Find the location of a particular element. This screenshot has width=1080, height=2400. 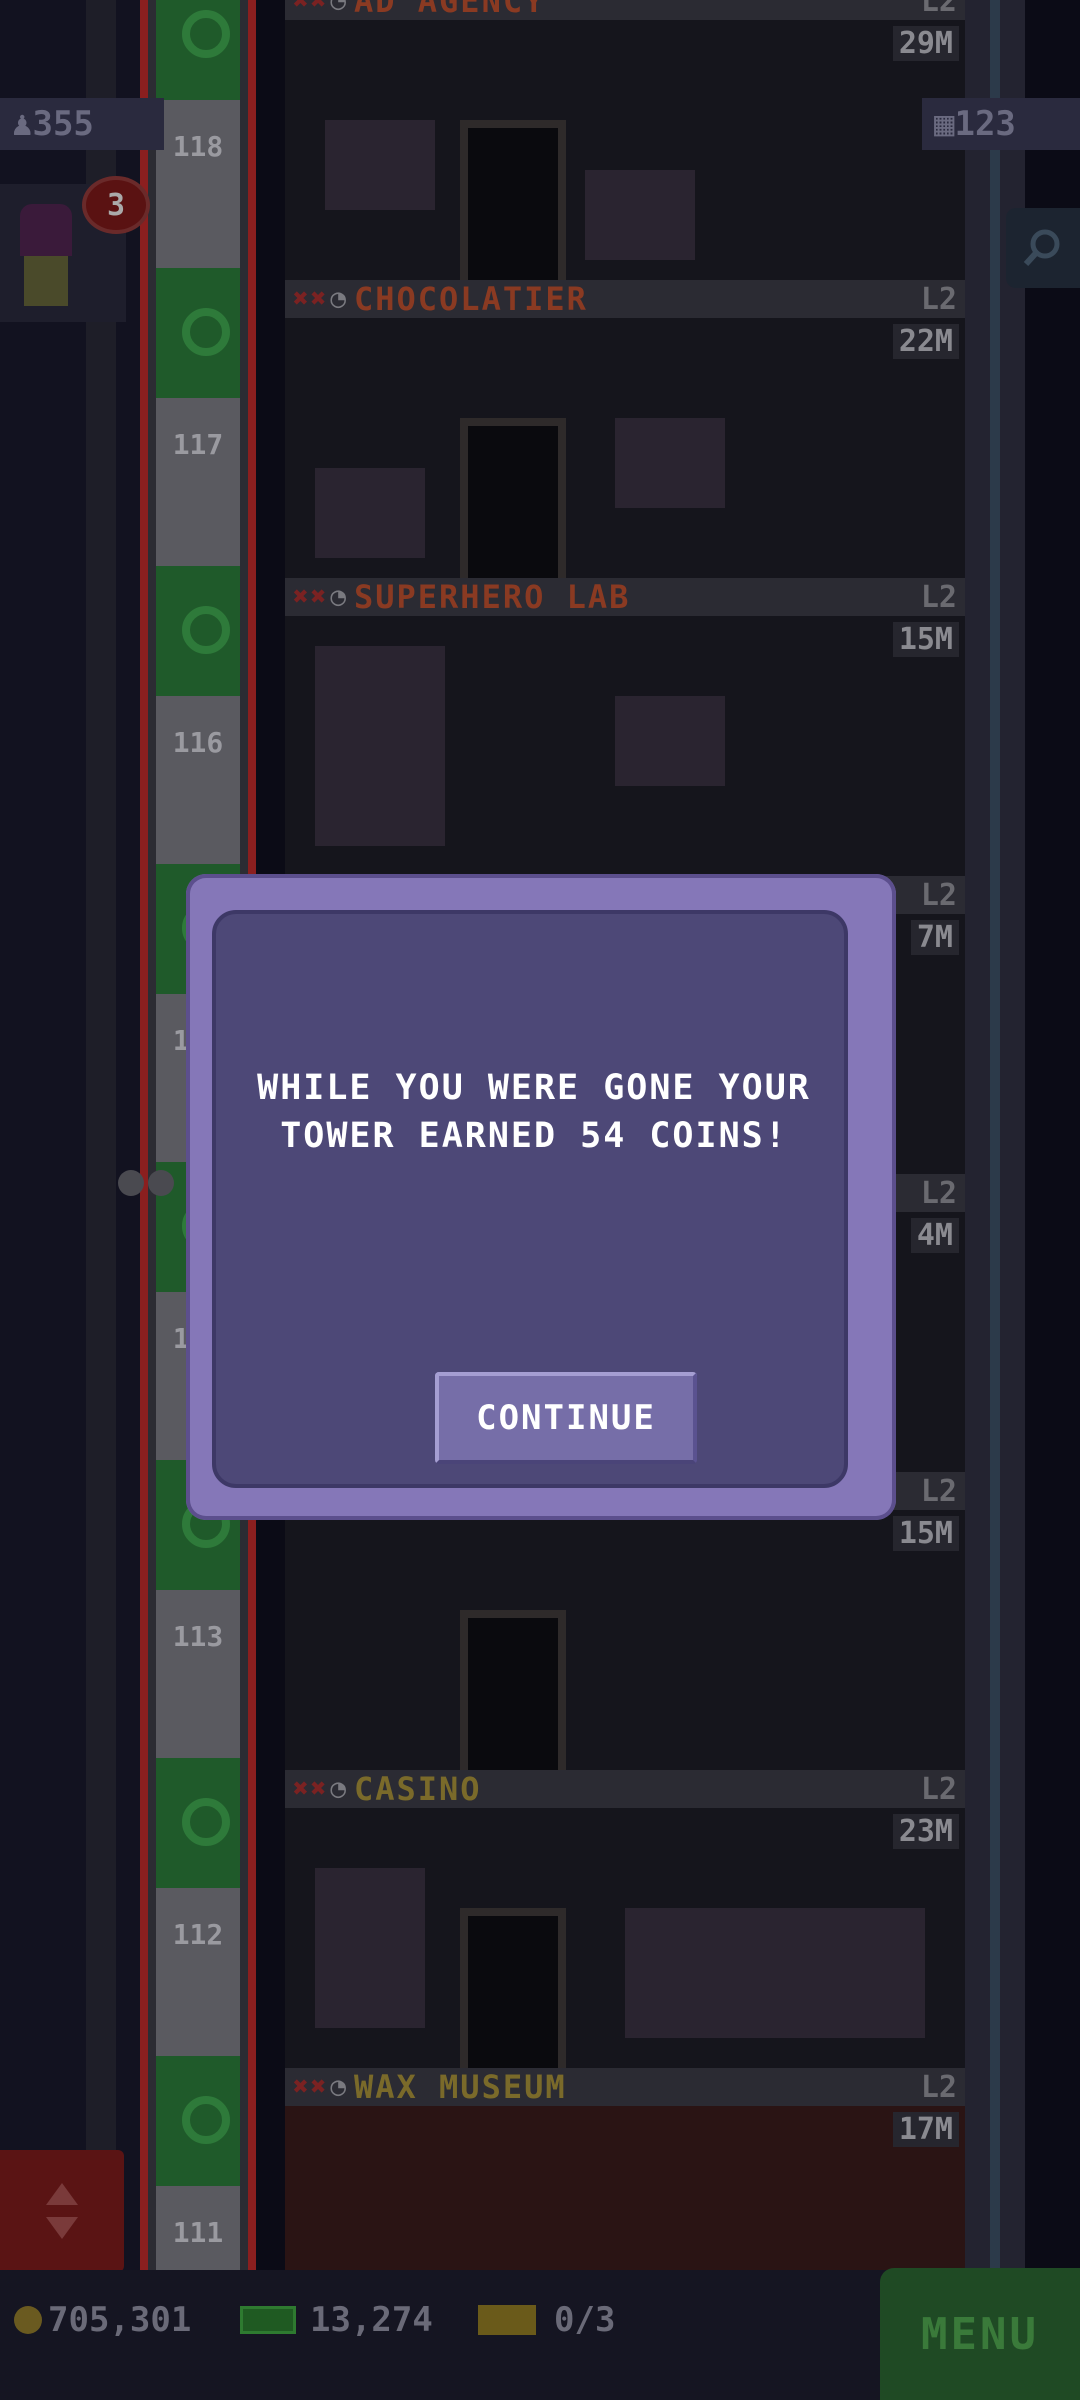

dialog-message-line: TOWER EARNED 54 COINS! is located at coordinates (534, 1136).